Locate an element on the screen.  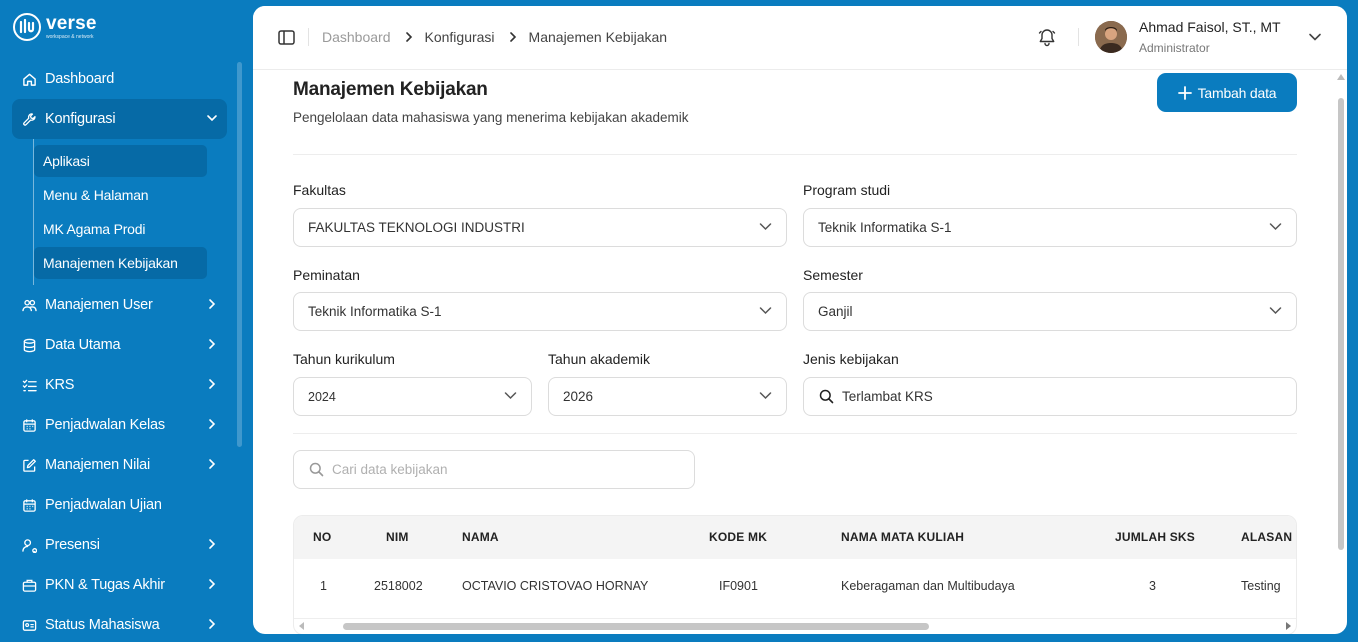
col-alasan: ALASAN is located at coordinates (1266, 537).